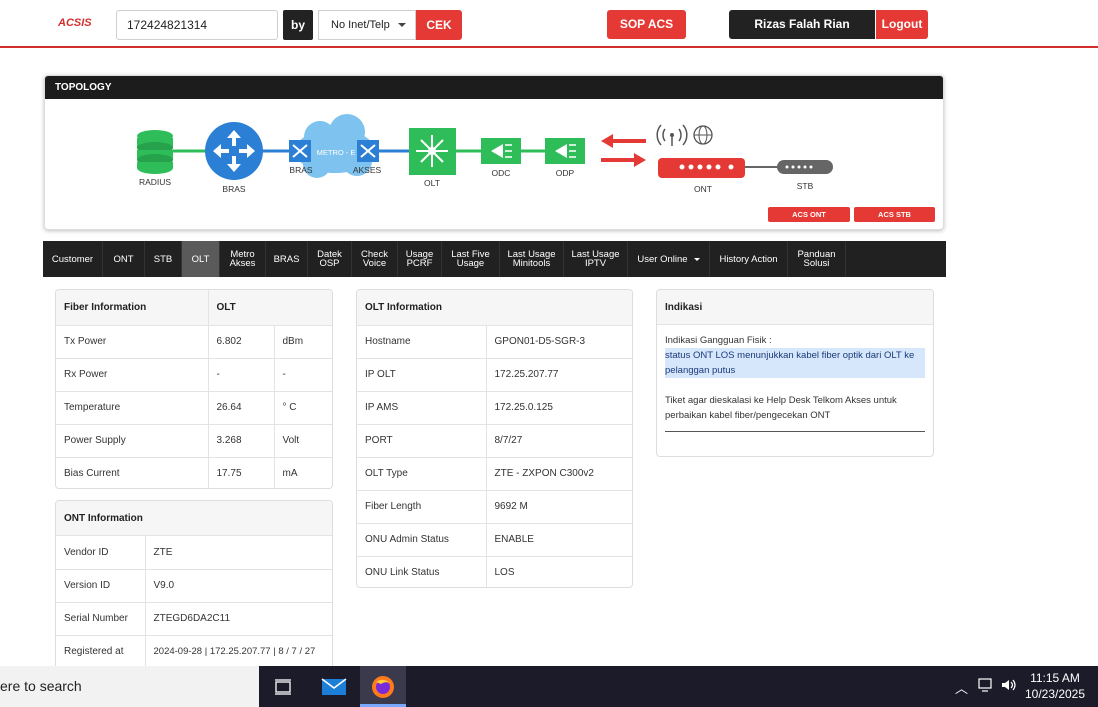 This screenshot has width=1098, height=707. I want to click on tab-label: User Online, so click(662, 259).